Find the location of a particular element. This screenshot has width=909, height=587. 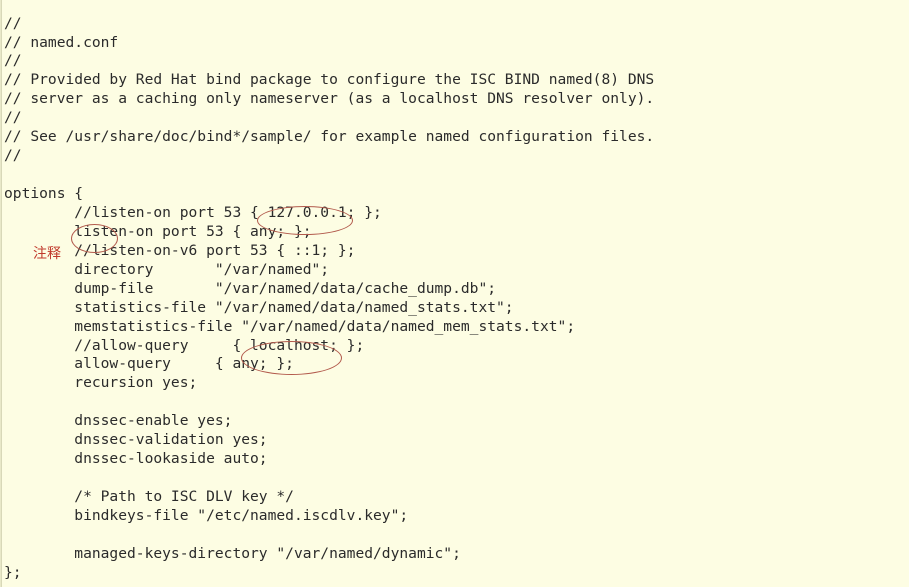

code-line: bindkeys-file "/etc/named.iscdlv.key"; is located at coordinates (206, 515).